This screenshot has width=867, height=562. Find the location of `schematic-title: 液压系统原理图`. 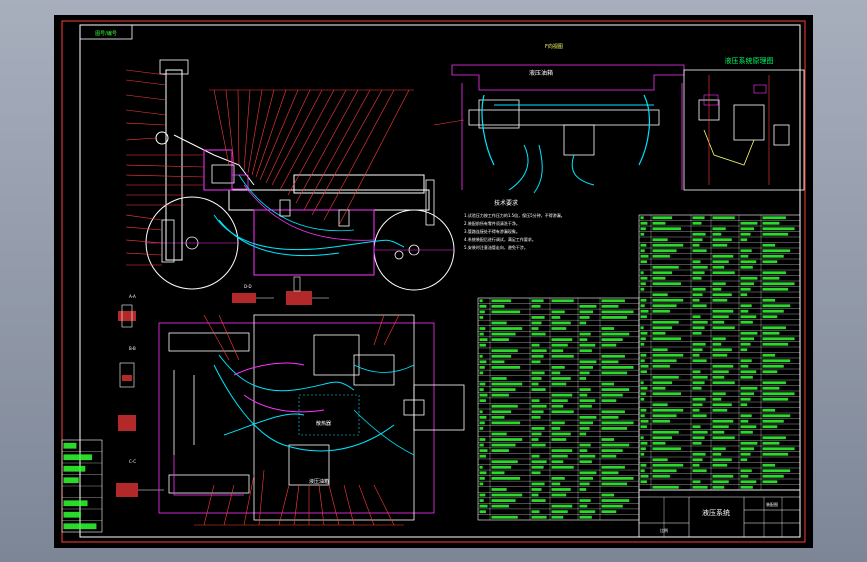

schematic-title: 液压系统原理图 is located at coordinates (749, 60).